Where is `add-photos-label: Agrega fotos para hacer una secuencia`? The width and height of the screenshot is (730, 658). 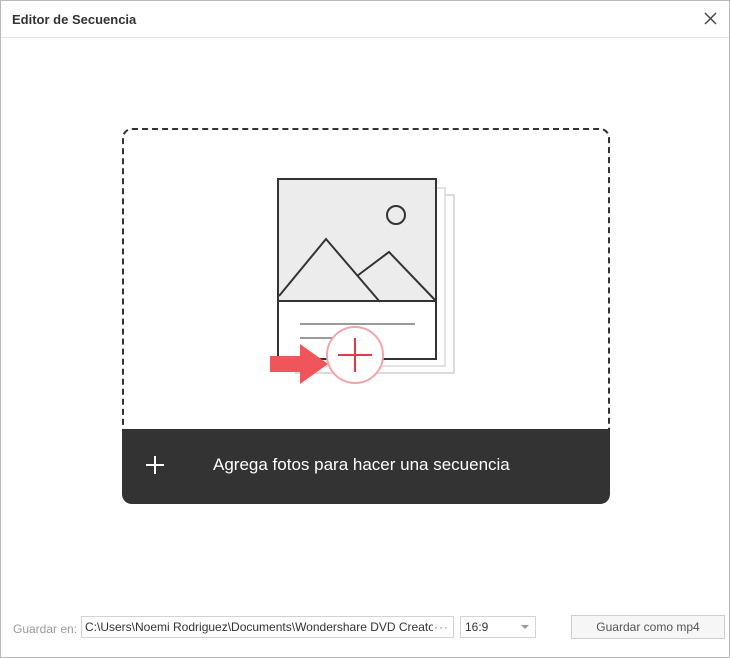
add-photos-label: Agrega fotos para hacer una secuencia is located at coordinates (361, 464).